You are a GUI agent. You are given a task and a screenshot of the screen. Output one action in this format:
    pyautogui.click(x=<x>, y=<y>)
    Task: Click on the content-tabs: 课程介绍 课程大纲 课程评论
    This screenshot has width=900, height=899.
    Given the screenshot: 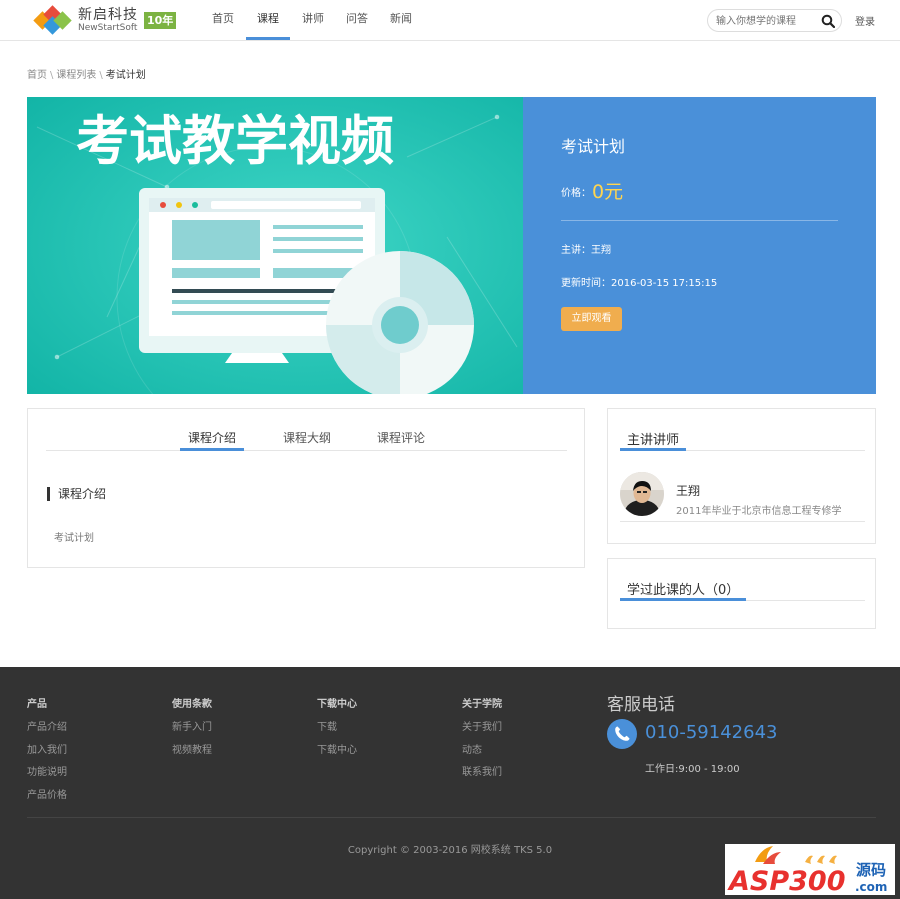 What is the action you would take?
    pyautogui.click(x=306, y=430)
    